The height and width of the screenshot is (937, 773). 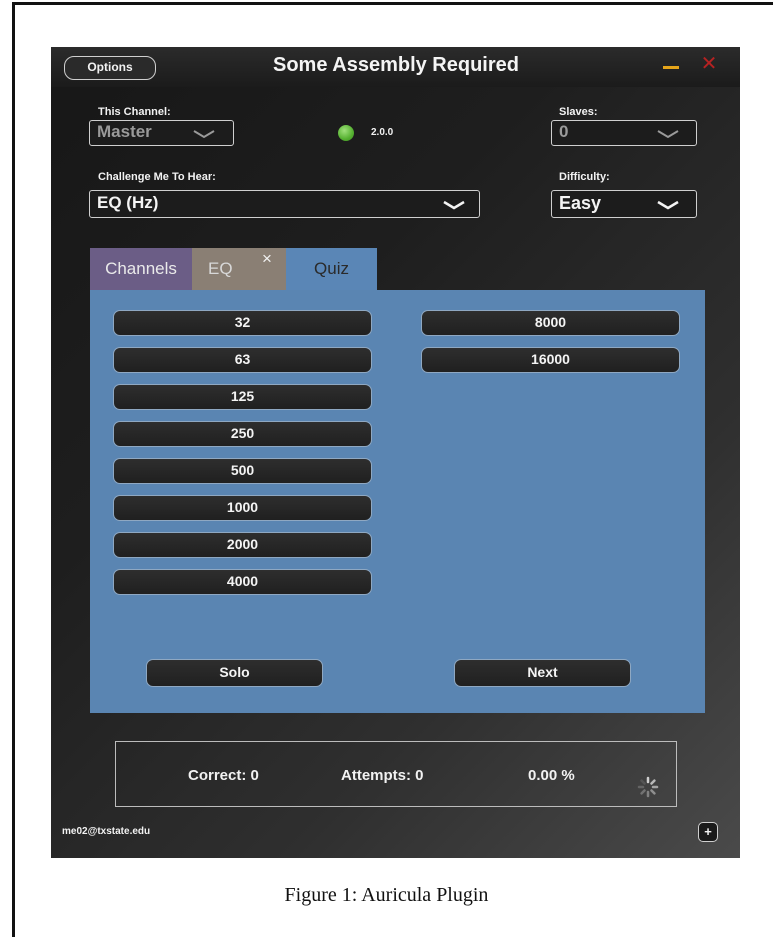 I want to click on tab-close-icon: ×, so click(x=267, y=259).